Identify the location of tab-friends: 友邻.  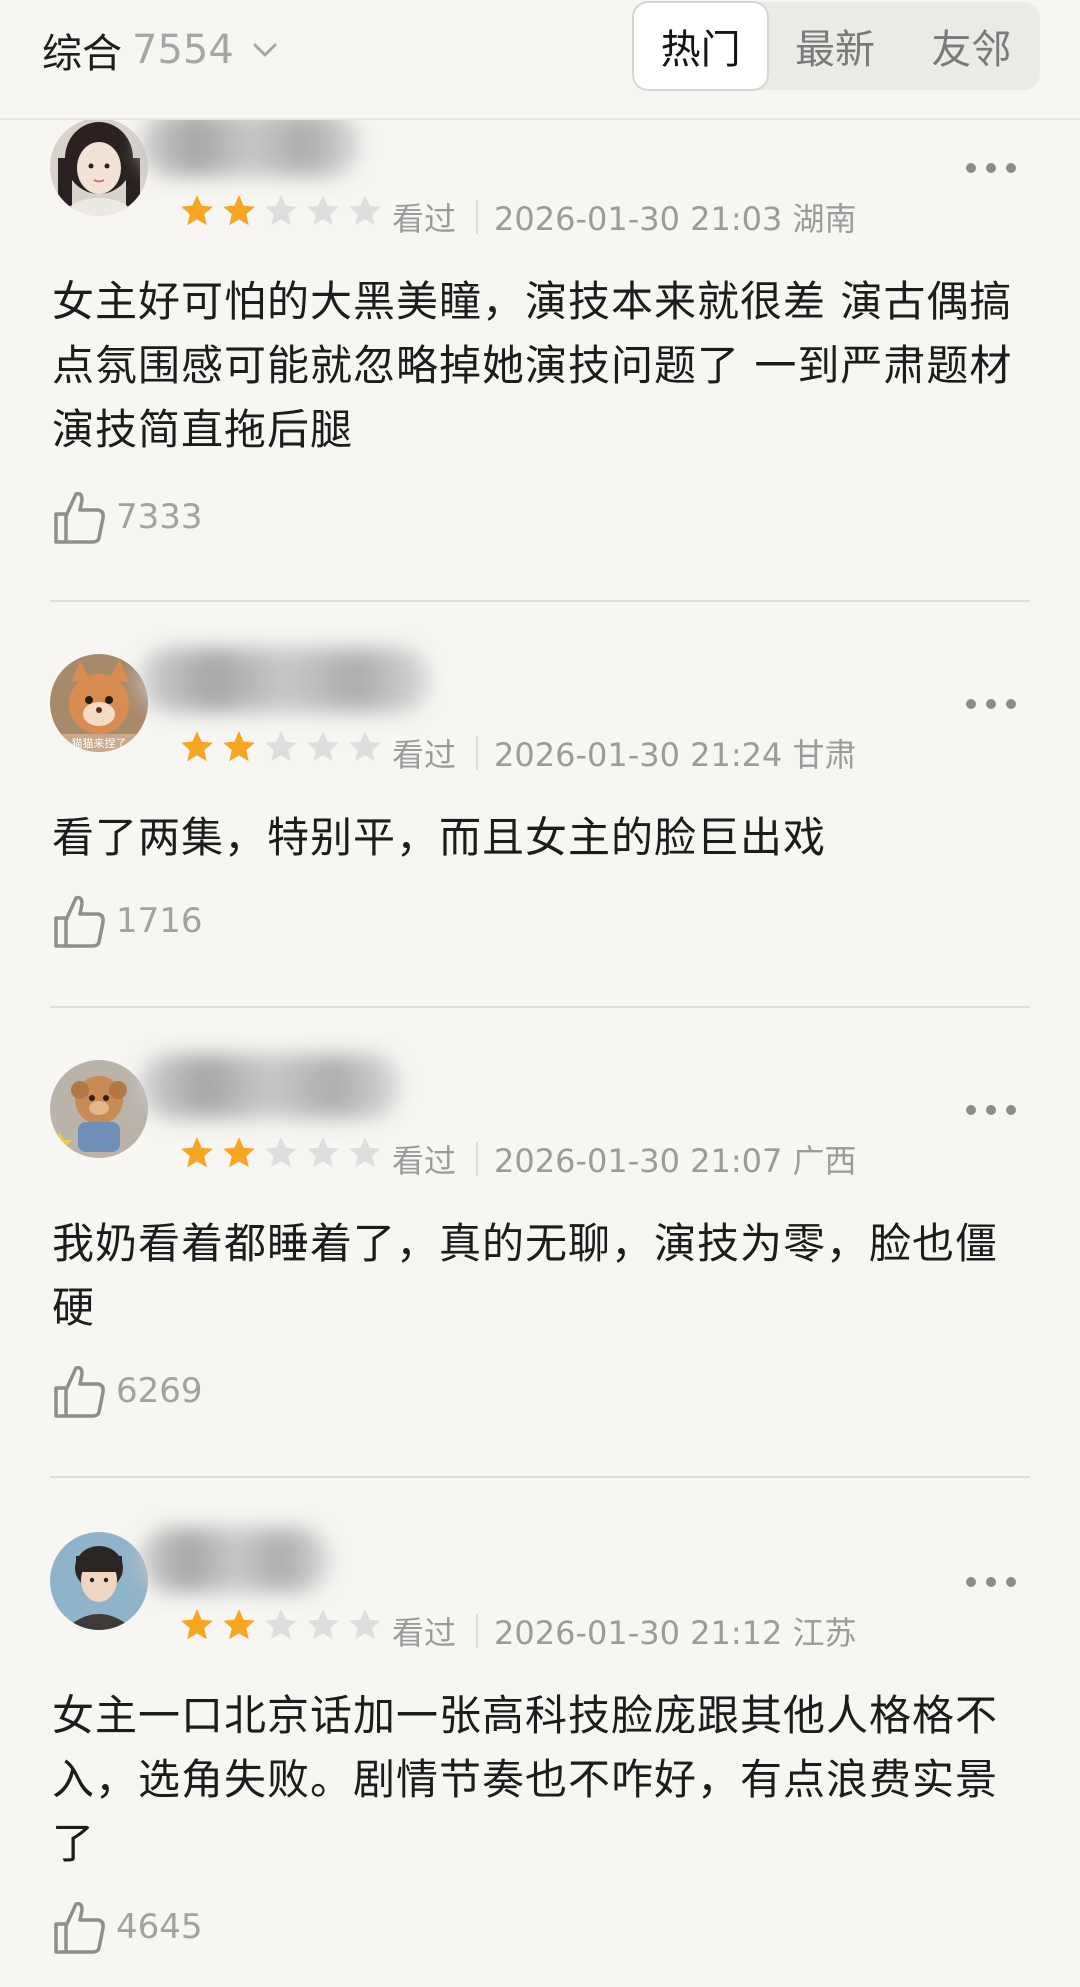
(971, 46).